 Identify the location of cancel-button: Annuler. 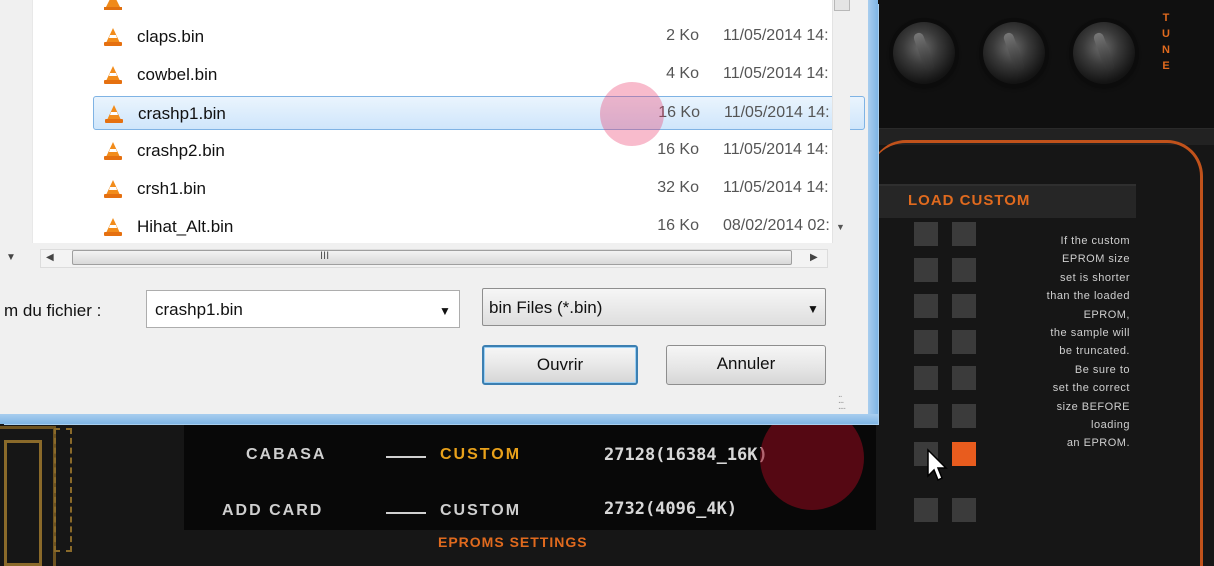
(746, 365).